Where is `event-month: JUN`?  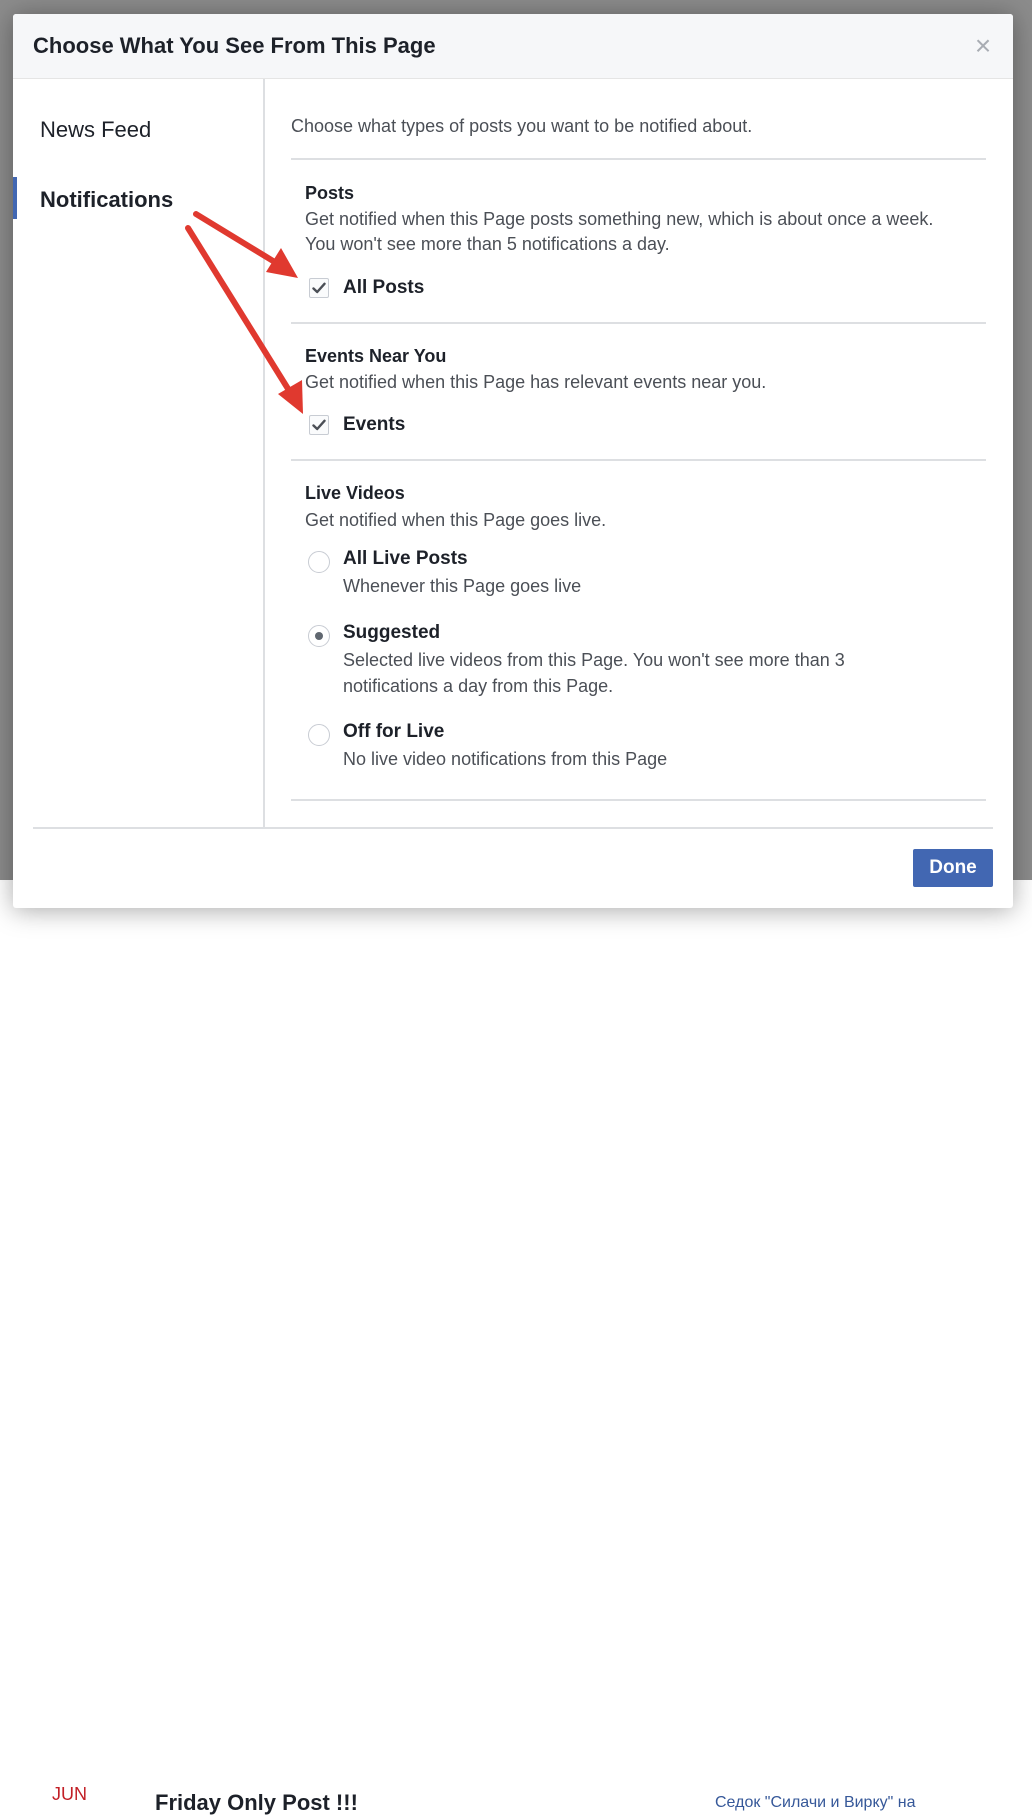 event-month: JUN is located at coordinates (69, 1794).